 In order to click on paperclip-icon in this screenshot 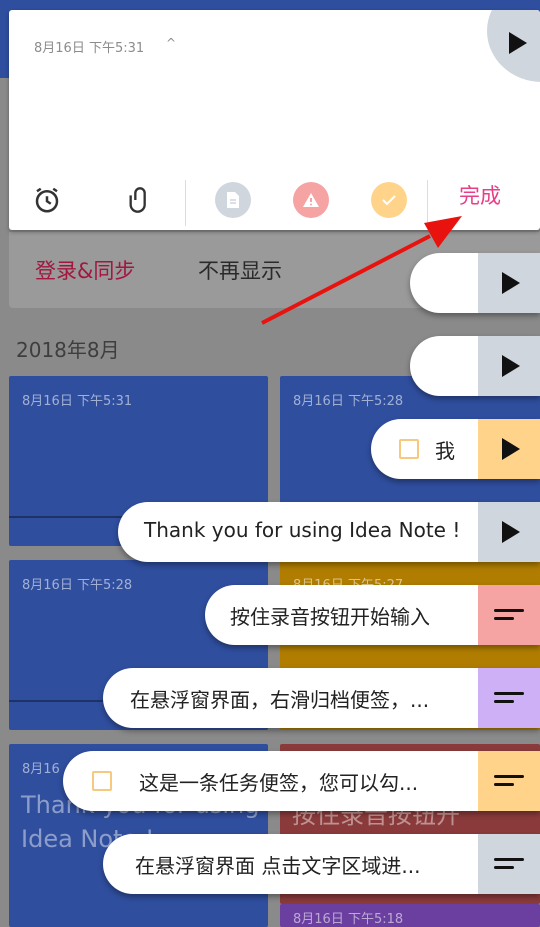, I will do `click(137, 200)`.